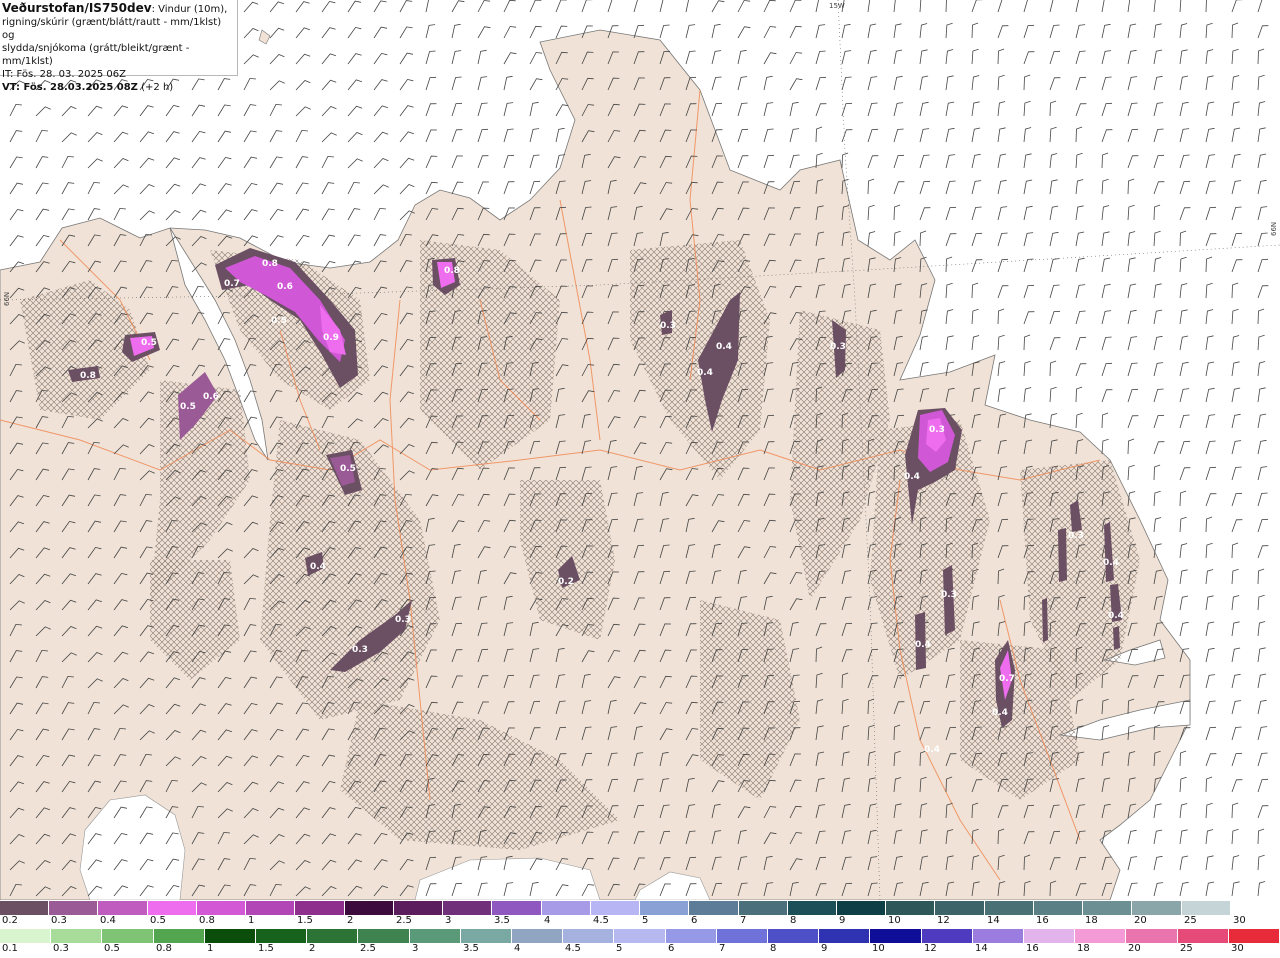 This screenshot has width=1280, height=958. What do you see at coordinates (1007, 679) in the screenshot?
I see `precip-label: 0.7` at bounding box center [1007, 679].